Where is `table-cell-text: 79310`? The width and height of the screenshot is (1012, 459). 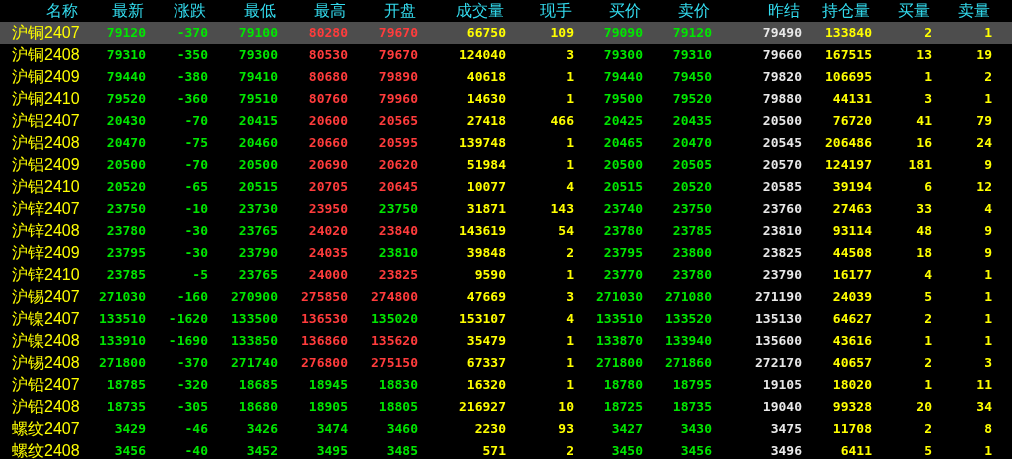 table-cell-text: 79310 is located at coordinates (692, 55).